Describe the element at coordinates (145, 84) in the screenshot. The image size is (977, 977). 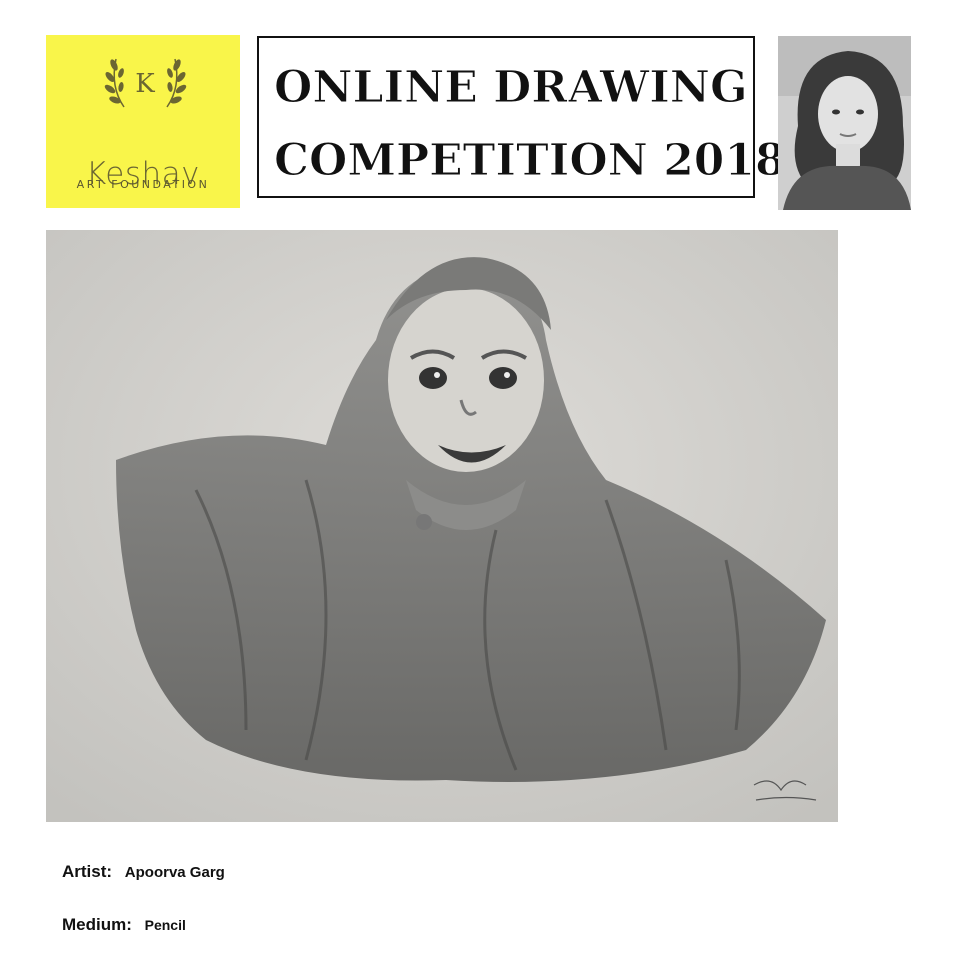
I see `svg-text: K` at that location.